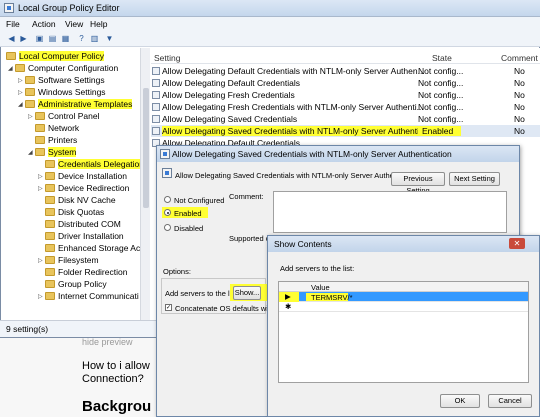 Image resolution: width=540 pixels, height=417 pixels. What do you see at coordinates (474, 179) in the screenshot?
I see `next-setting-button: Next Setting` at bounding box center [474, 179].